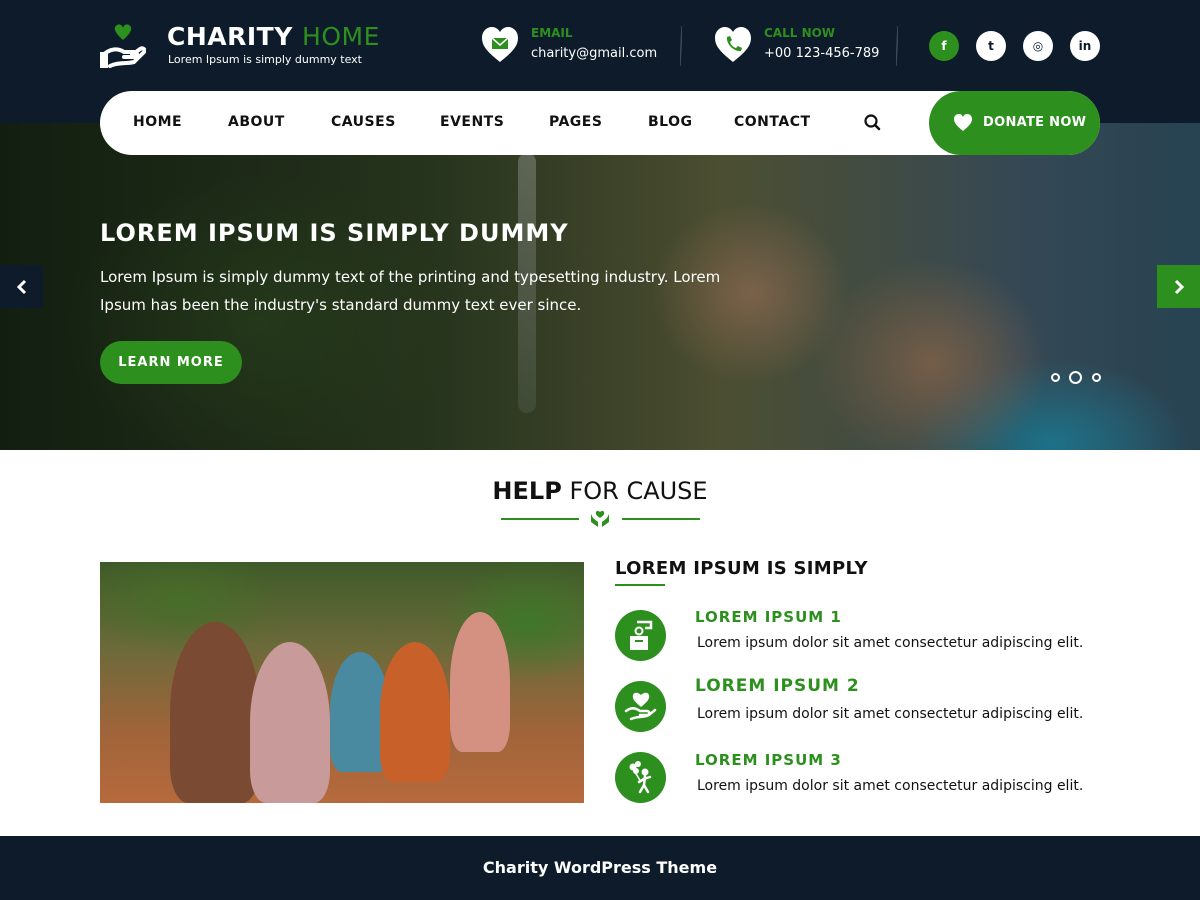  Describe the element at coordinates (540, 519) in the screenshot. I see `section-divider-left` at that location.